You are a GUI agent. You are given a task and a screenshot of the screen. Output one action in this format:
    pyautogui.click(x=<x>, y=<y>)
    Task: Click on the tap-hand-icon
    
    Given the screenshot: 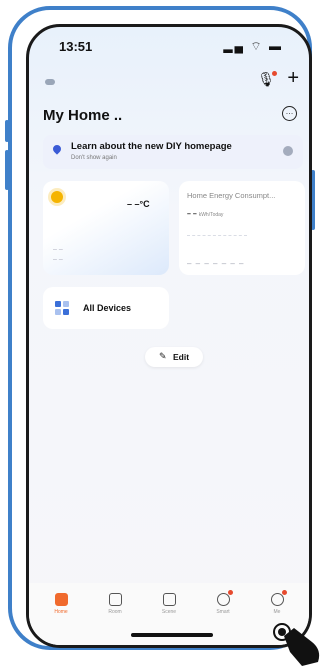 What is the action you would take?
    pyautogui.click(x=296, y=644)
    